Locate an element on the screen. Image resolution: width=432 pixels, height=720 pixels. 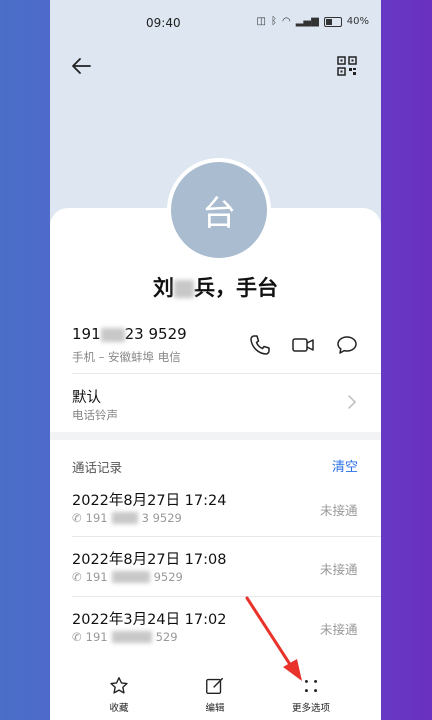
more-options-label: 更多选项 is located at coordinates (310, 708).